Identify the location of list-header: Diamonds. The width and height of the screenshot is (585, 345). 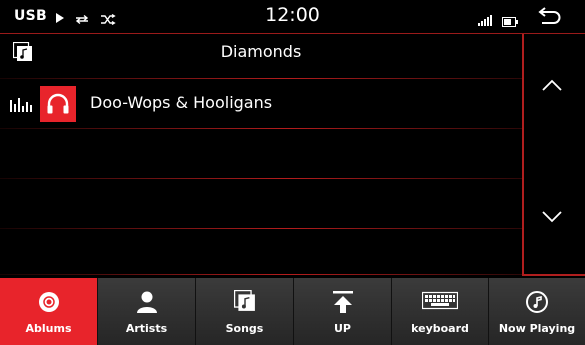
(261, 52).